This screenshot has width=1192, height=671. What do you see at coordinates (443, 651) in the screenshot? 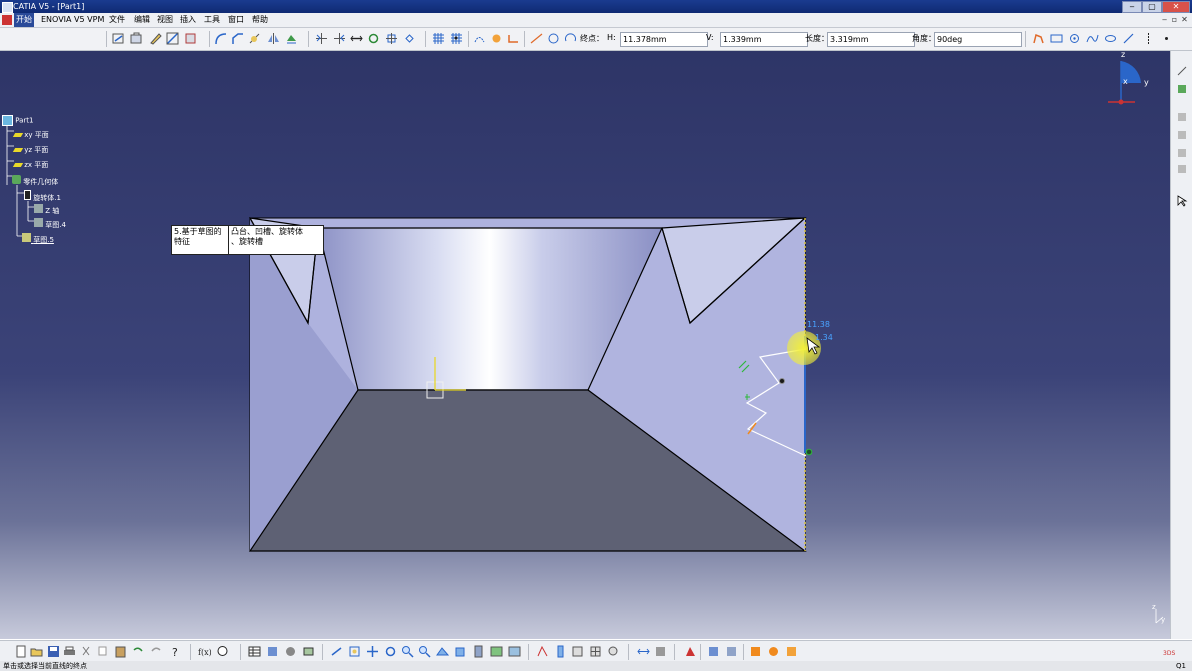
I see `normal-view-icon` at bounding box center [443, 651].